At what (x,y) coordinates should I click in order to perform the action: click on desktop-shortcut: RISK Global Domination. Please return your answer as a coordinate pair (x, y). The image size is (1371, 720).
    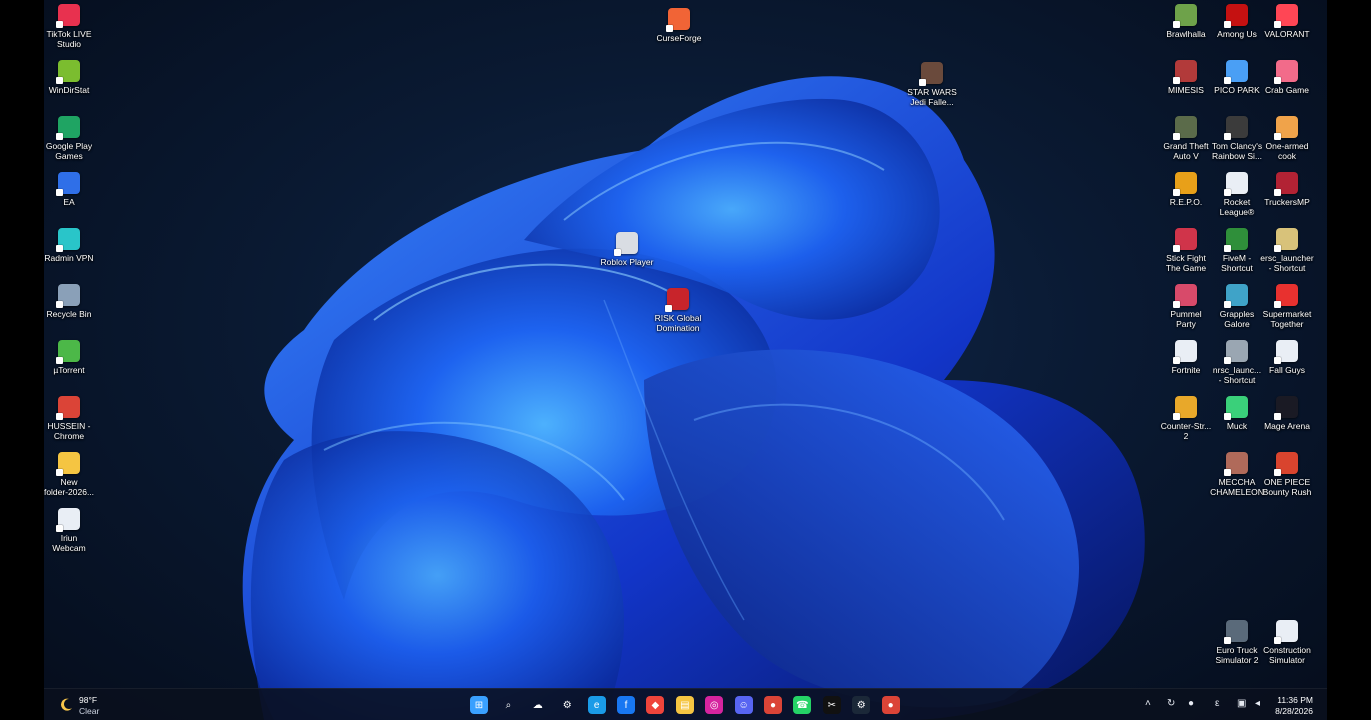
    Looking at the image, I should click on (678, 310).